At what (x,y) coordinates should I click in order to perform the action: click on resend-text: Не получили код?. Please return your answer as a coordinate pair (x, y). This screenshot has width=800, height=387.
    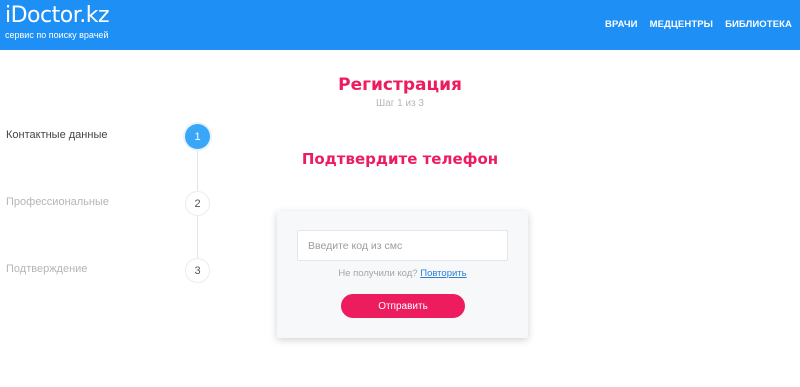
    Looking at the image, I should click on (378, 273).